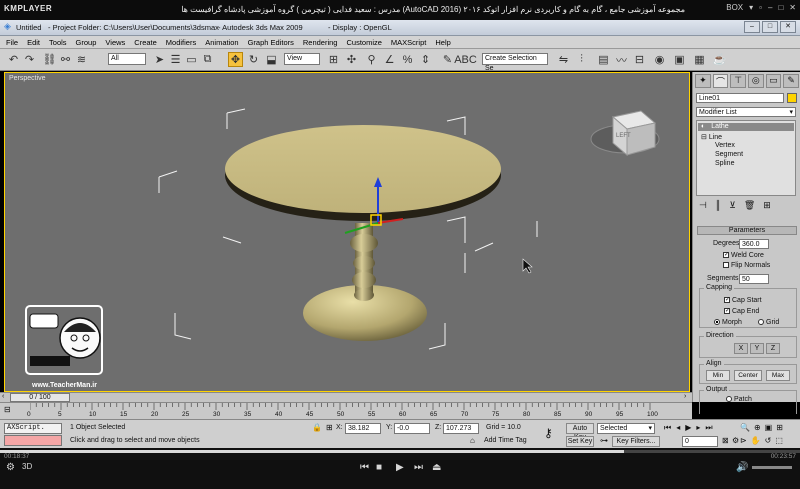  What do you see at coordinates (740, 98) in the screenshot?
I see `object-name-field: Line01` at bounding box center [740, 98].